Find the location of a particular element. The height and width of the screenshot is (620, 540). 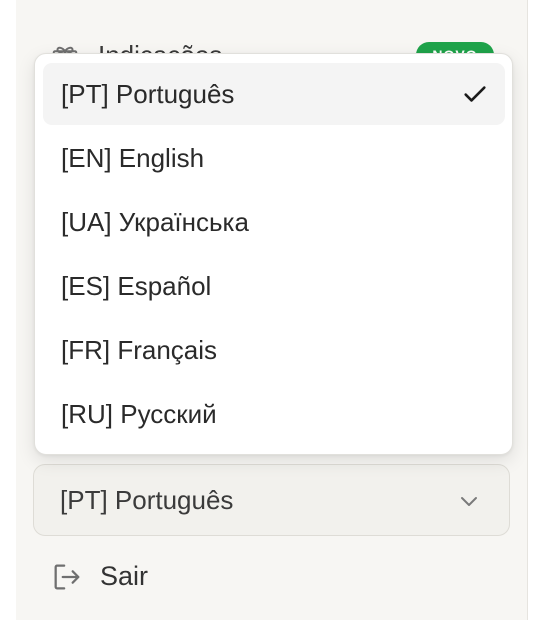

language-option-label: [FR] Français is located at coordinates (139, 349).